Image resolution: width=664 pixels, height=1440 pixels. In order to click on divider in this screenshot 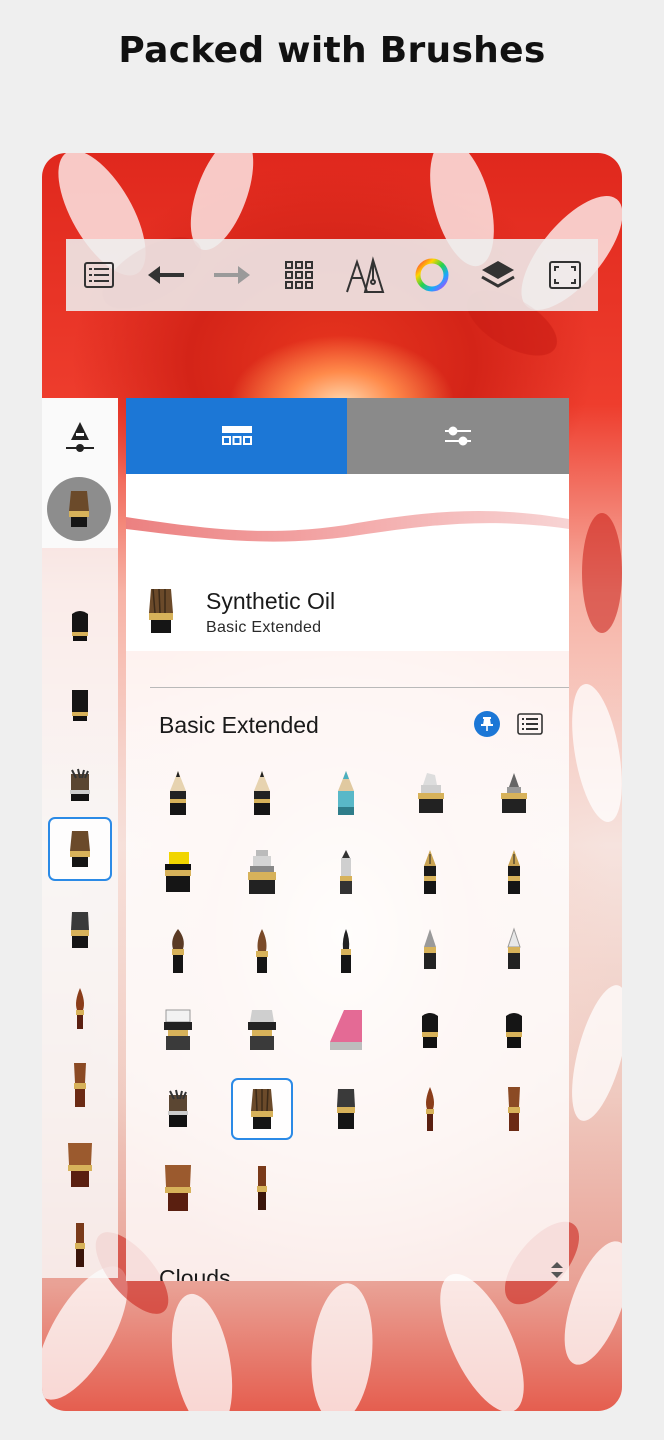, I will do `click(359, 687)`.